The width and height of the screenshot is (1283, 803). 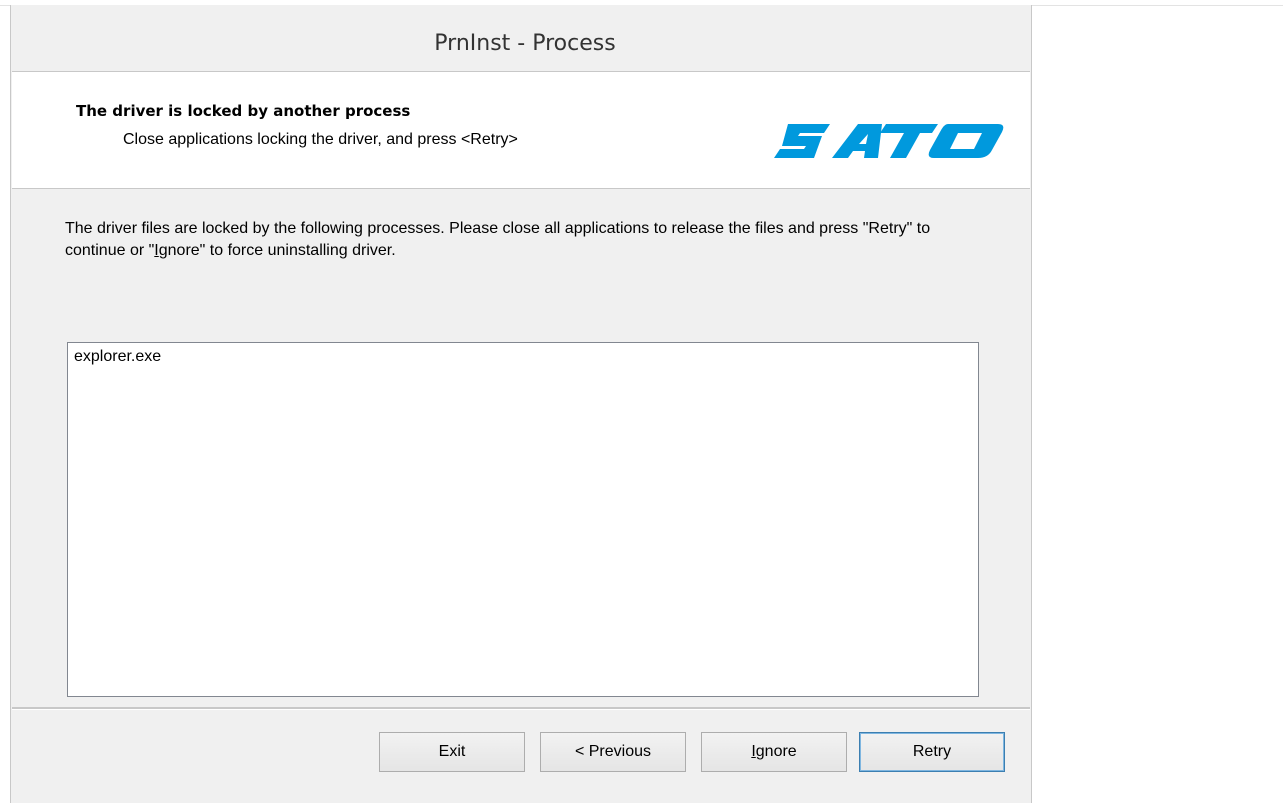 I want to click on sato-logo, so click(x=889, y=141).